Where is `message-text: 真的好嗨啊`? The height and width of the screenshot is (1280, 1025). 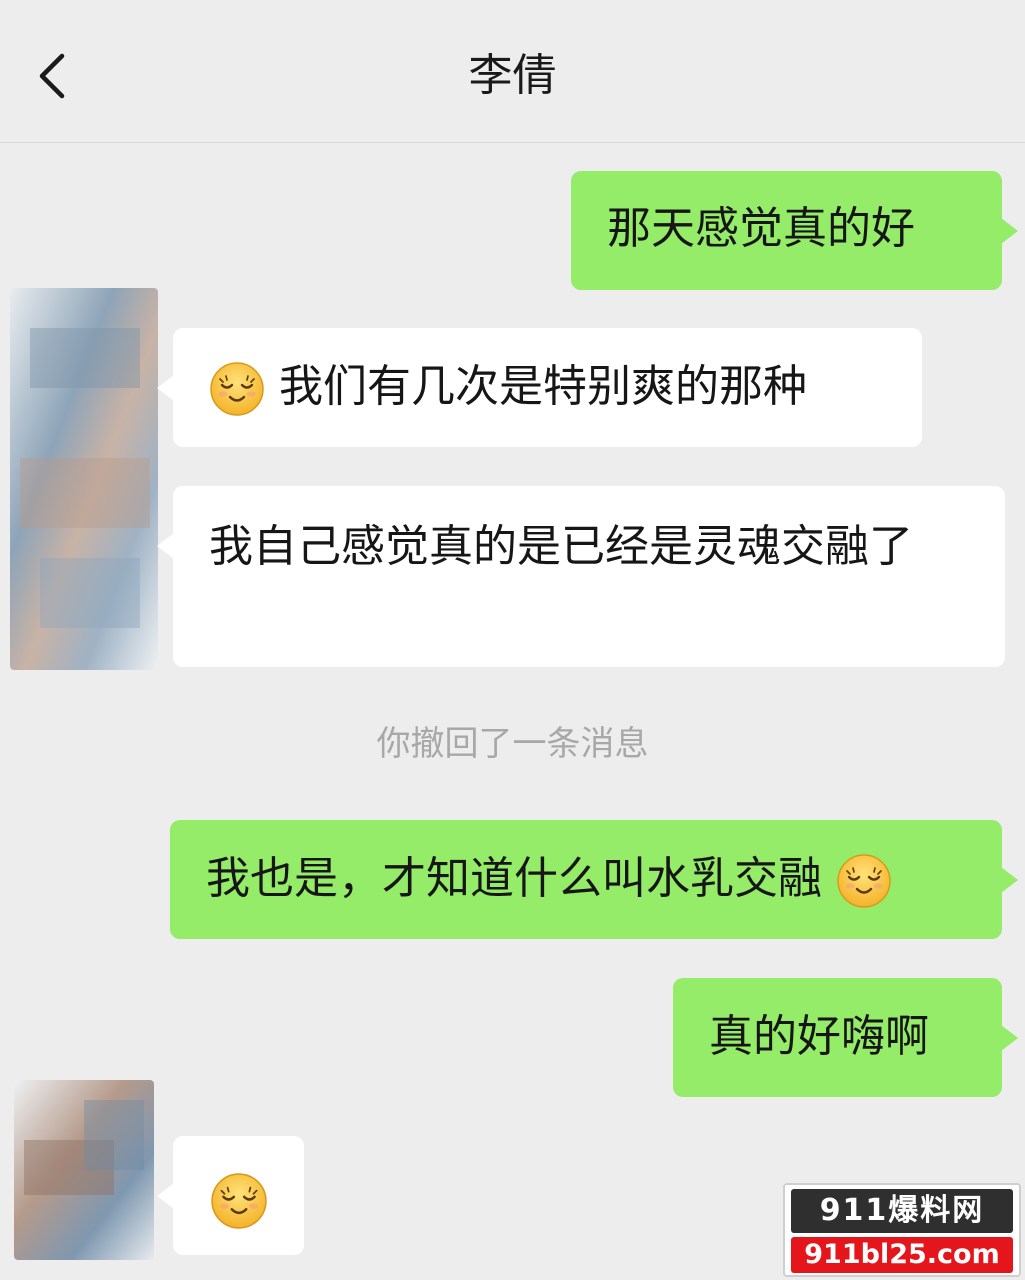
message-text: 真的好嗨啊 is located at coordinates (819, 1036).